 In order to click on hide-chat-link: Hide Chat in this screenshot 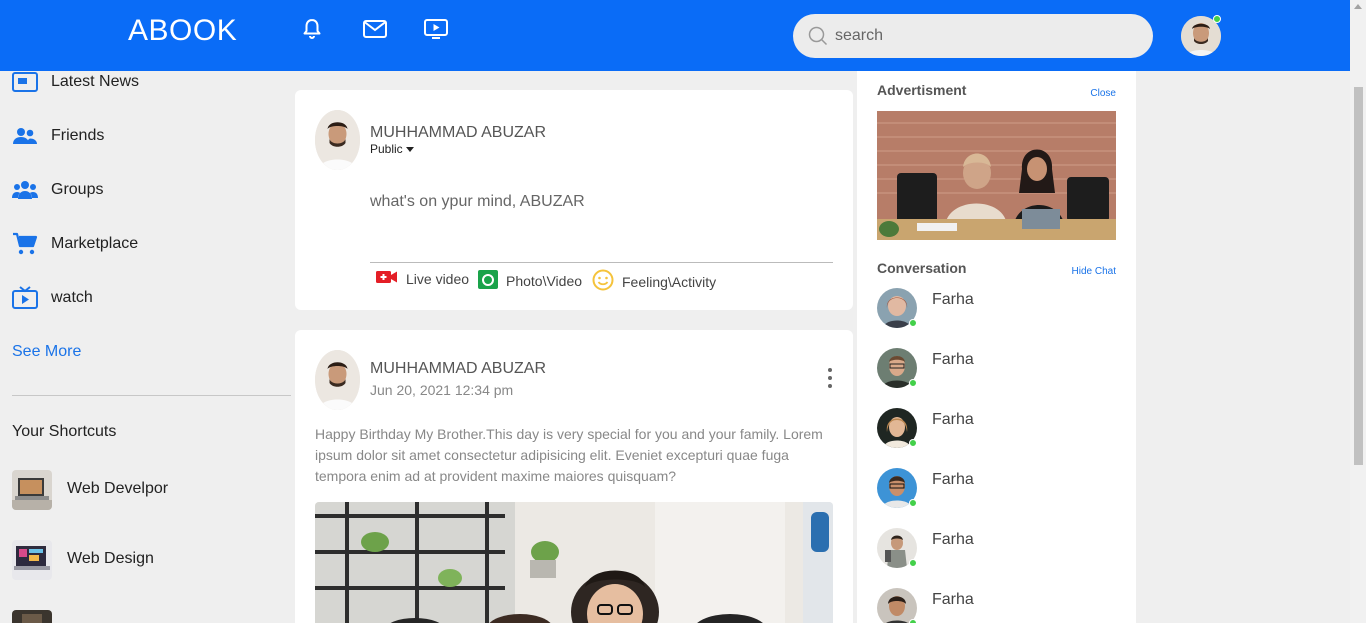, I will do `click(1094, 271)`.